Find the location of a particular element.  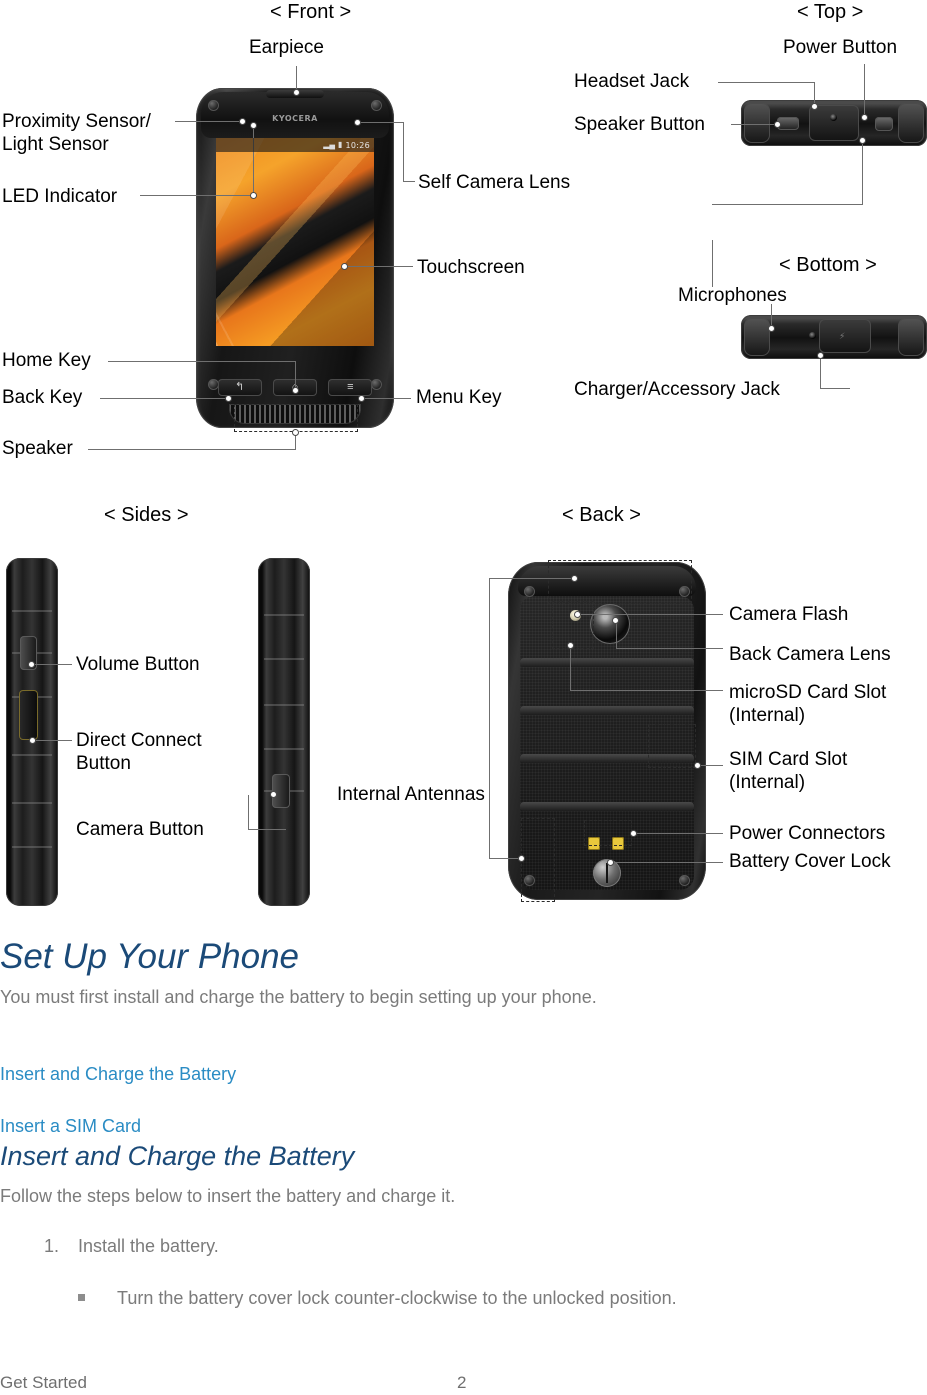

back-screw-br is located at coordinates (684, 880).